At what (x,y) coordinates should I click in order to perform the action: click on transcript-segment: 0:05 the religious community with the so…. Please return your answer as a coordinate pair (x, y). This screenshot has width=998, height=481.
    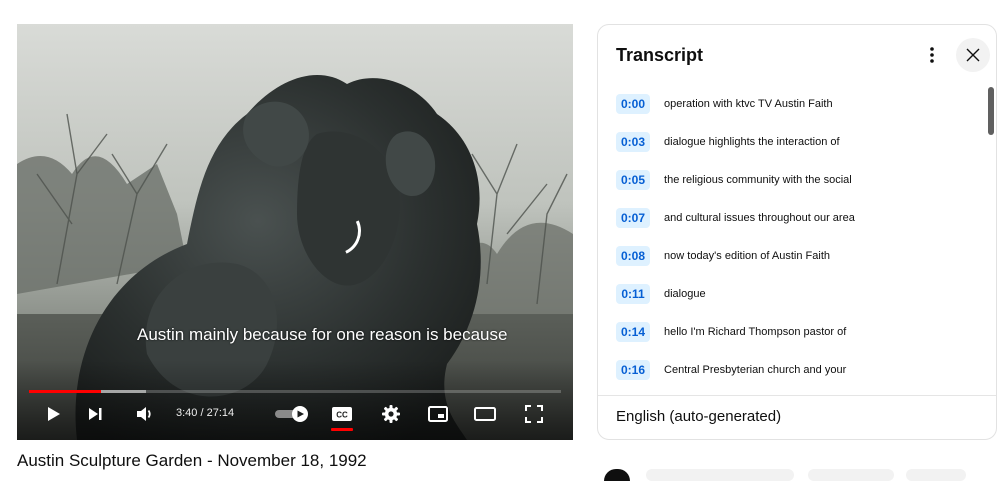
    Looking at the image, I should click on (796, 180).